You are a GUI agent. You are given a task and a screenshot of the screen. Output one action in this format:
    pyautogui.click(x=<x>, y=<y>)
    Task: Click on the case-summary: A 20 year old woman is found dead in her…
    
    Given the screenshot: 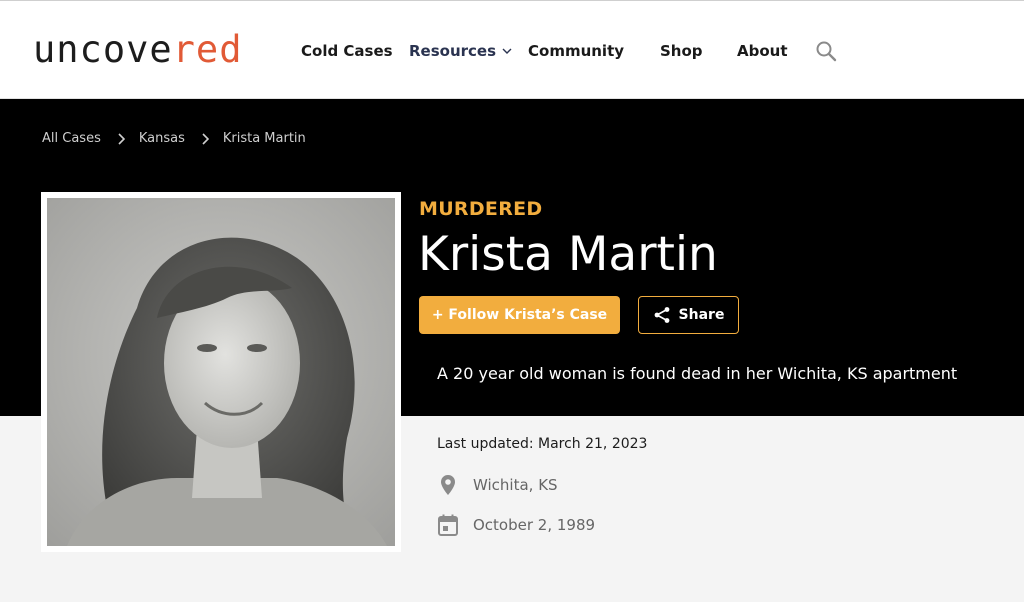 What is the action you would take?
    pyautogui.click(x=697, y=373)
    